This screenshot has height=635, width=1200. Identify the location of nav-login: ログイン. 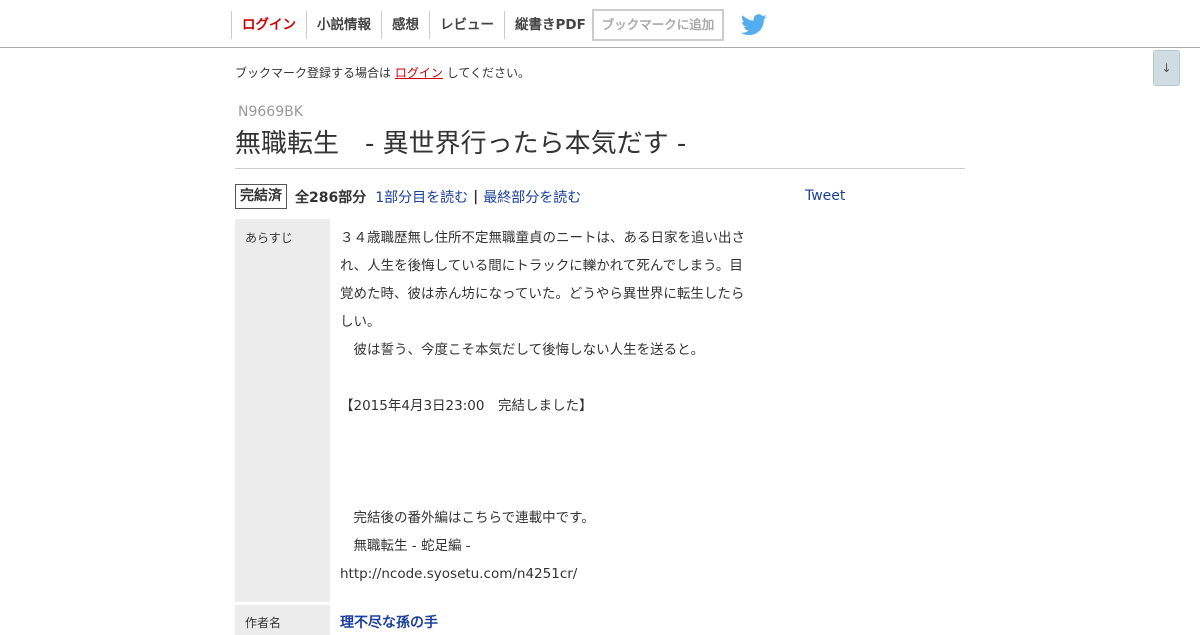
(268, 25).